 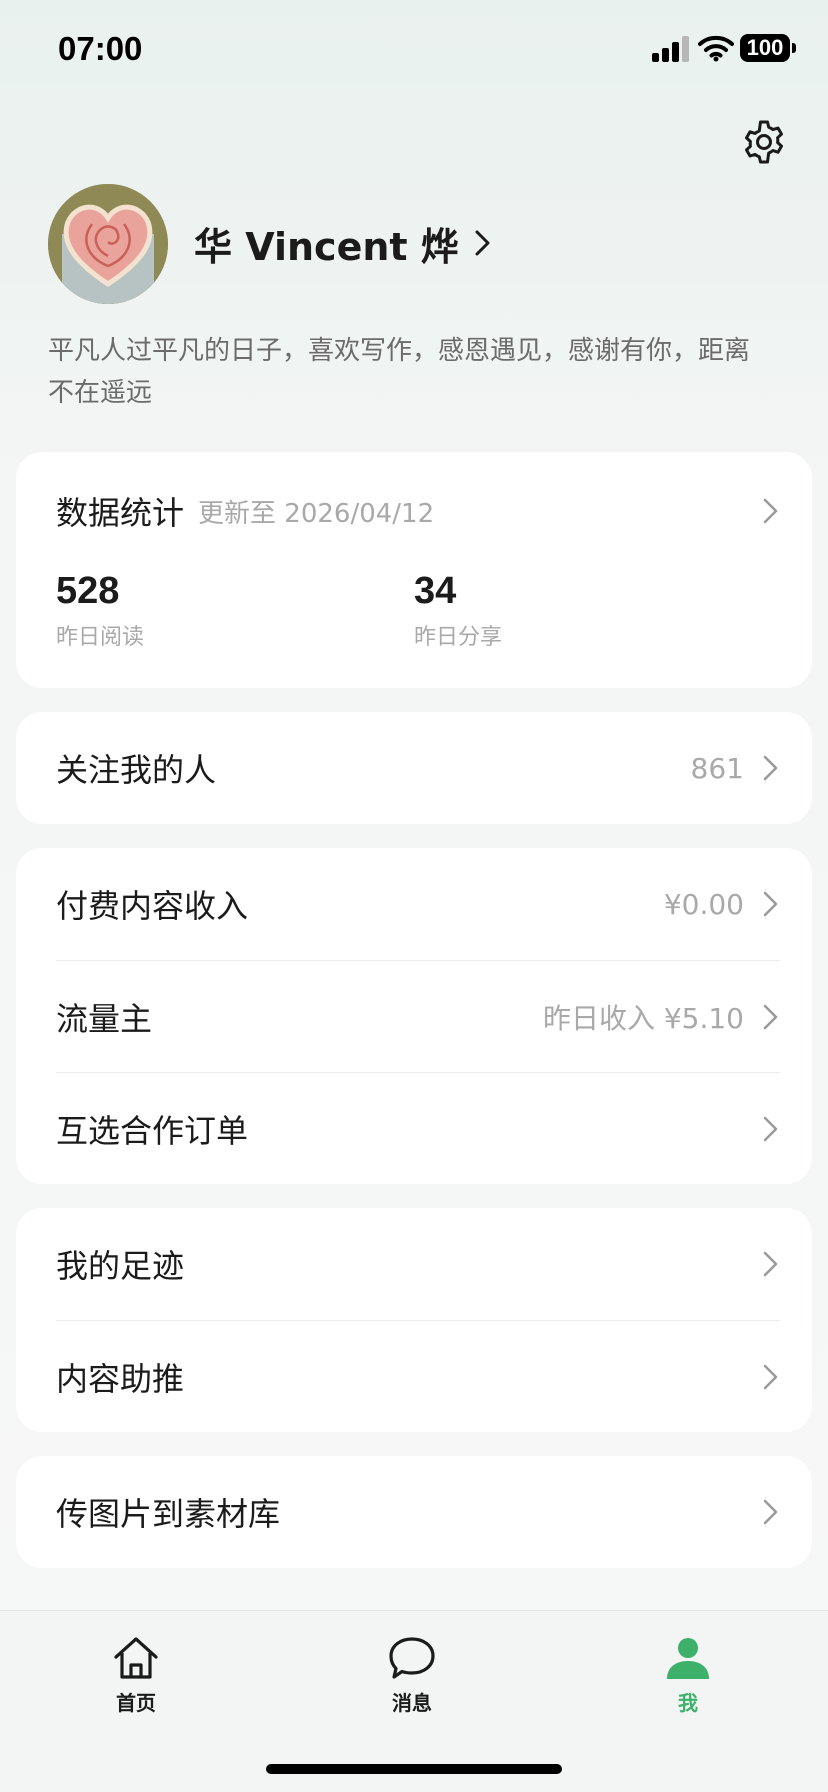 I want to click on paid-content-income-row: 付费内容收入 ¥0.00, so click(x=418, y=904).